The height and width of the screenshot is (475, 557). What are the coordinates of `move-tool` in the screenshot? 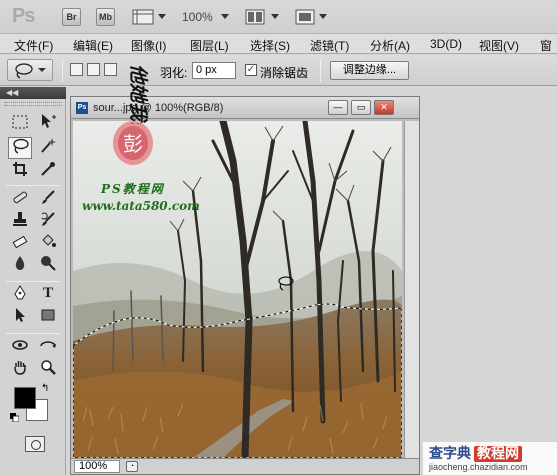 It's located at (48, 124).